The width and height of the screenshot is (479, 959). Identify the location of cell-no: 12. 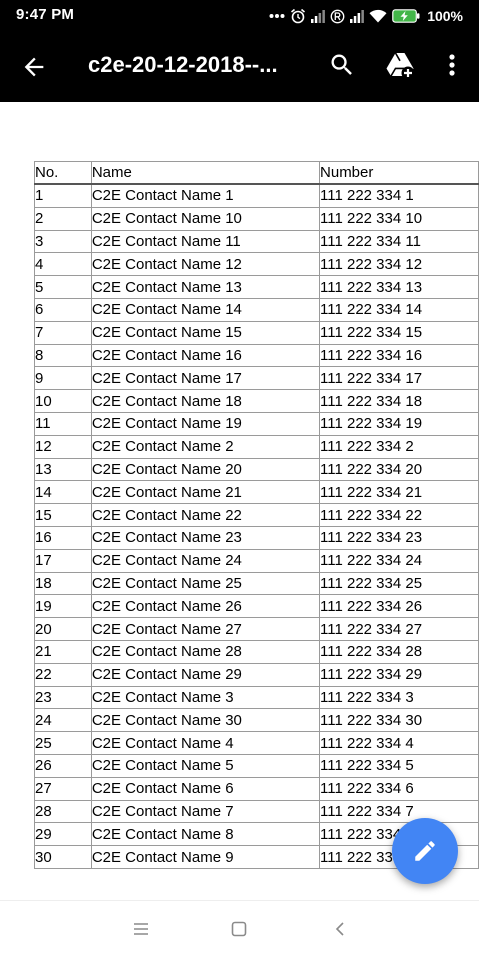
(63, 446).